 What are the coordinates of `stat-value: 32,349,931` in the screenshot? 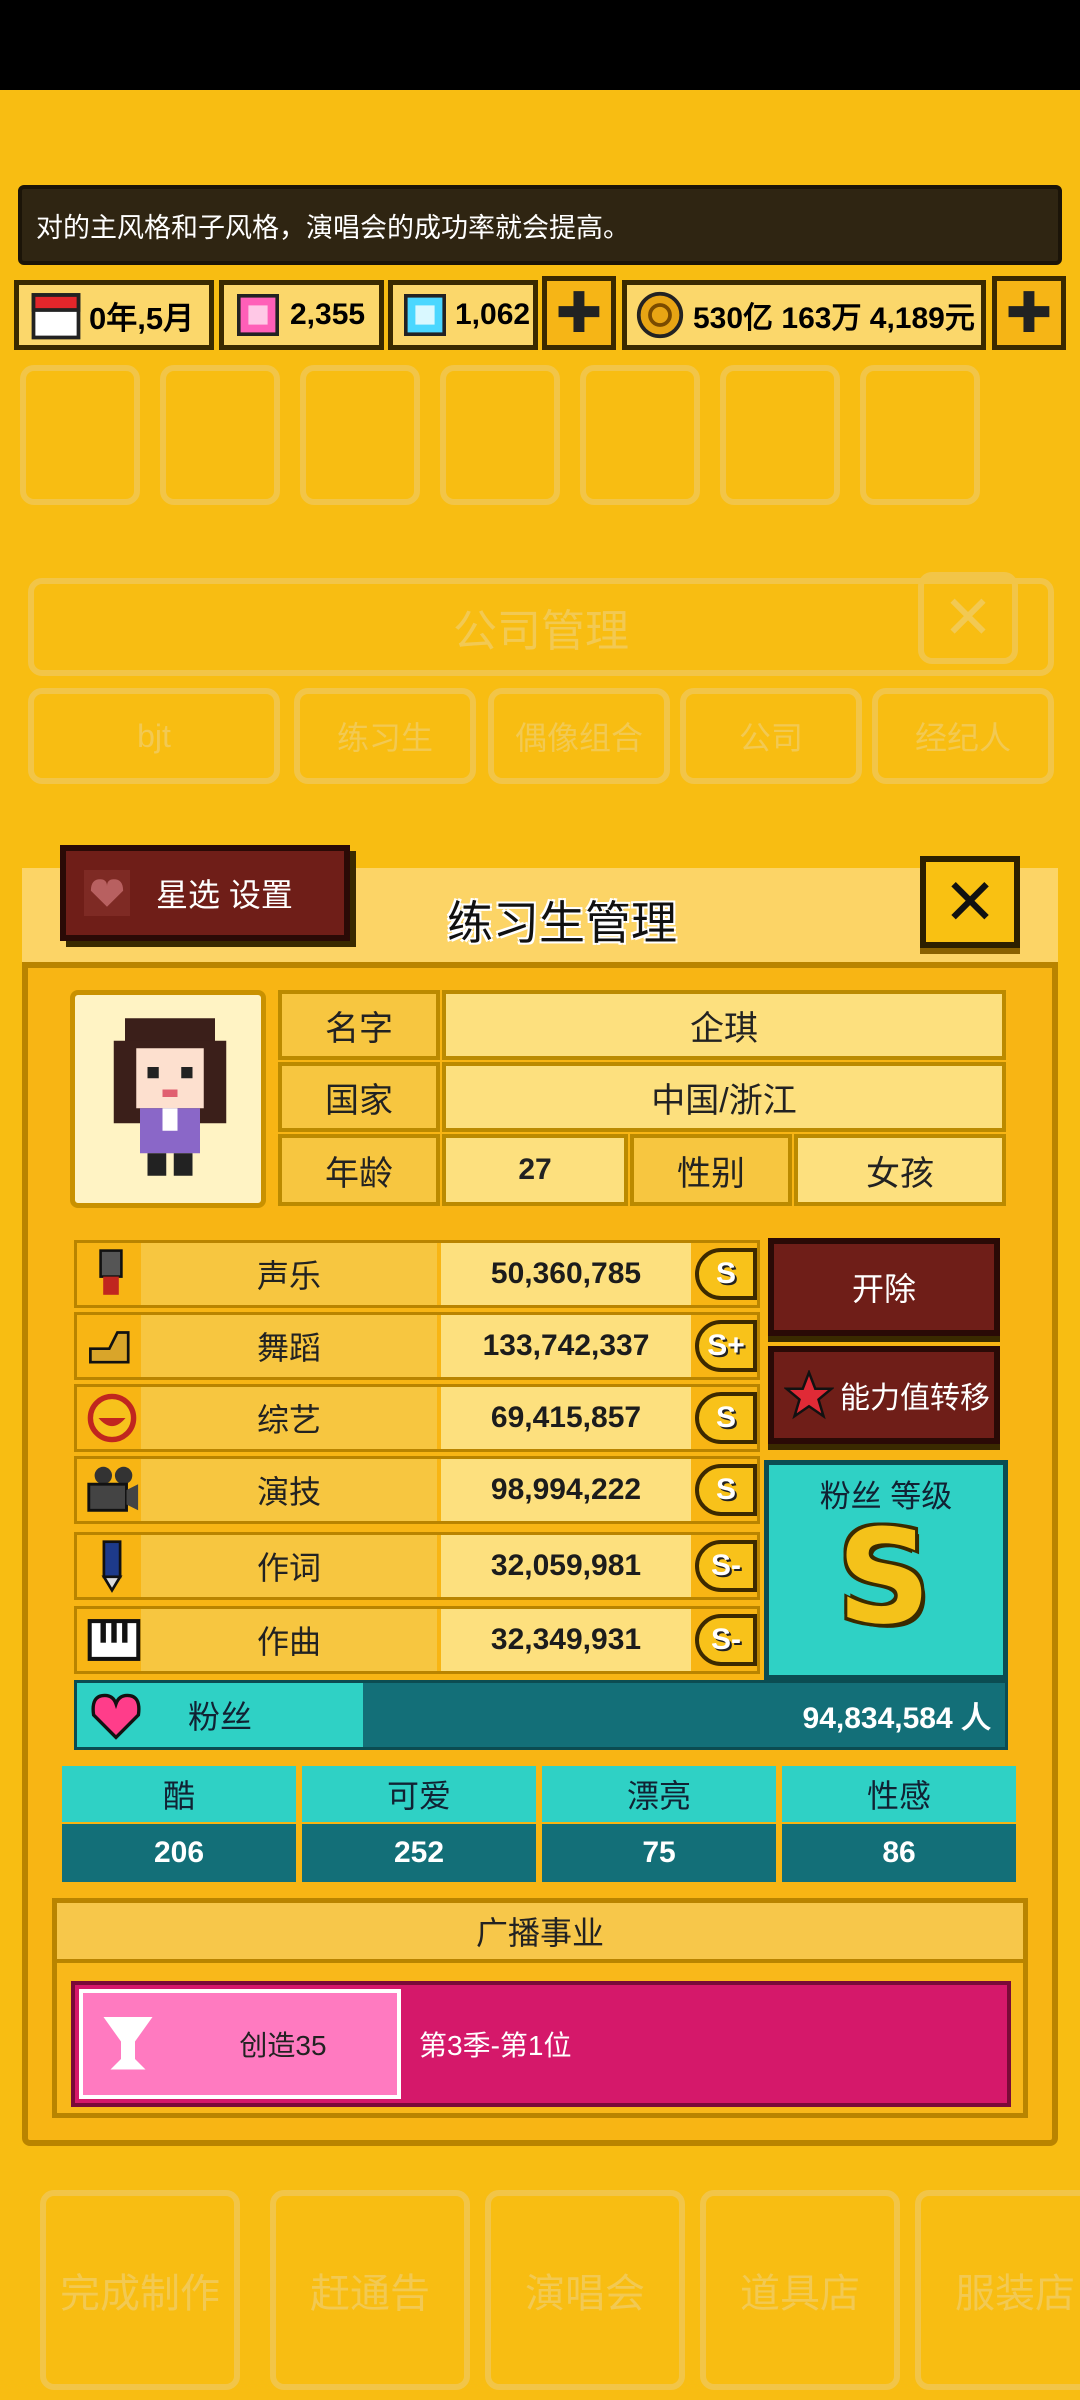 It's located at (566, 1640).